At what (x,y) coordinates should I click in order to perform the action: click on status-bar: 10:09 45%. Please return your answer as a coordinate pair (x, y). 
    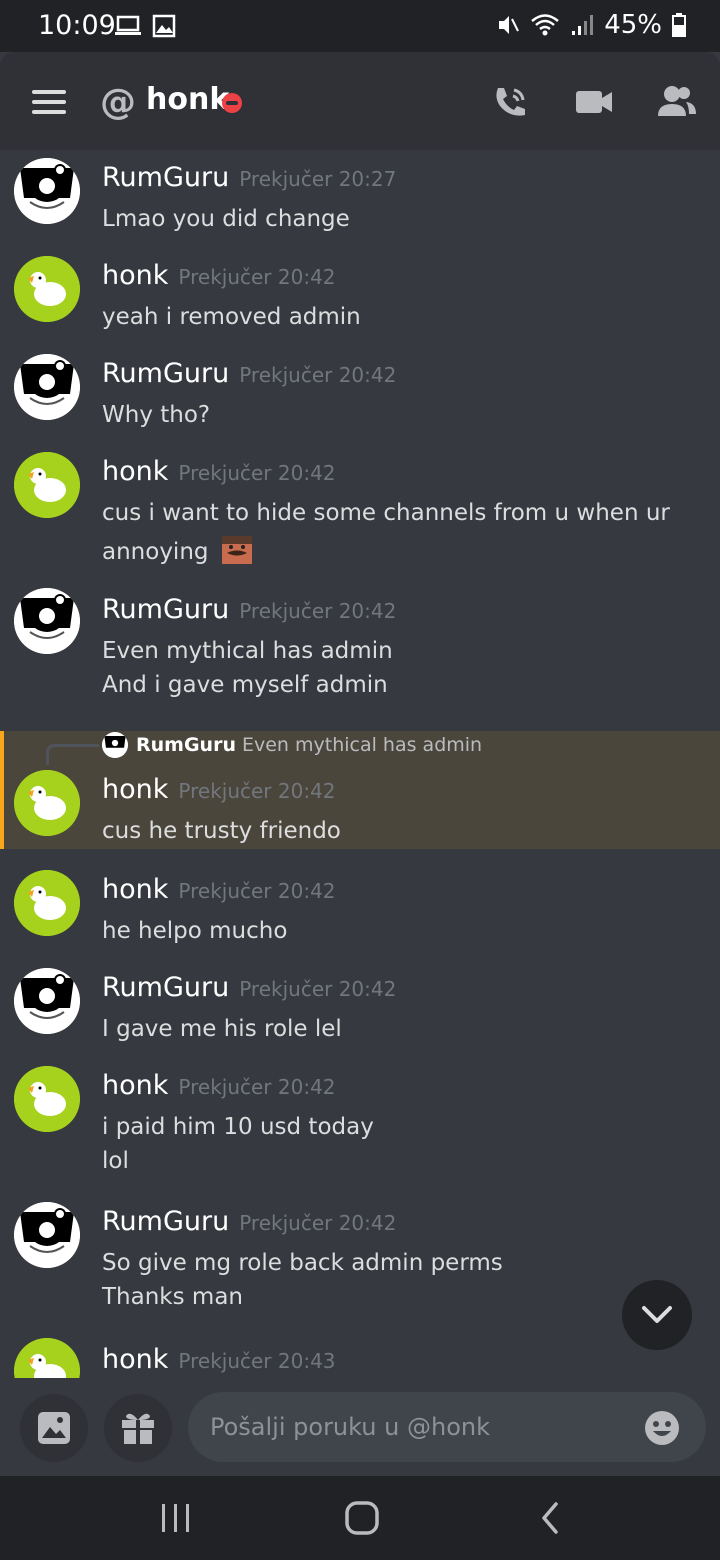
    Looking at the image, I should click on (360, 26).